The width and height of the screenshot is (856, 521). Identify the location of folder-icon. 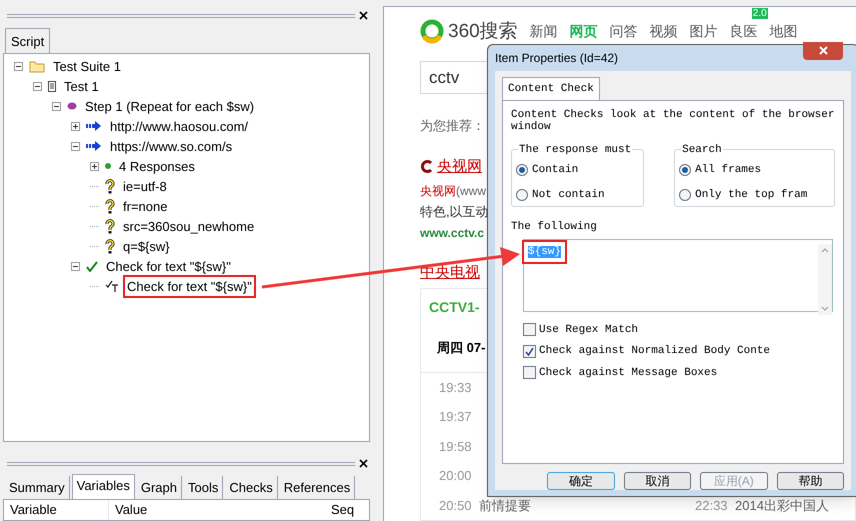
(37, 66).